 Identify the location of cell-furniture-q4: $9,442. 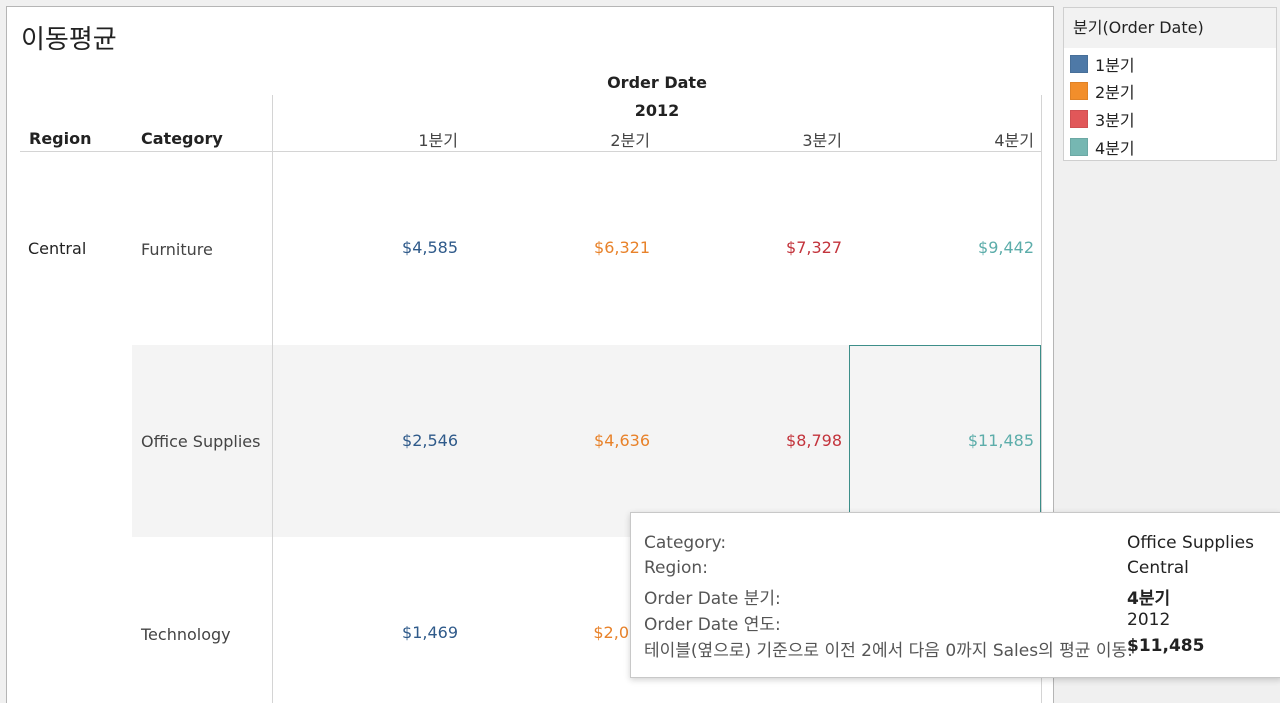
(1006, 247).